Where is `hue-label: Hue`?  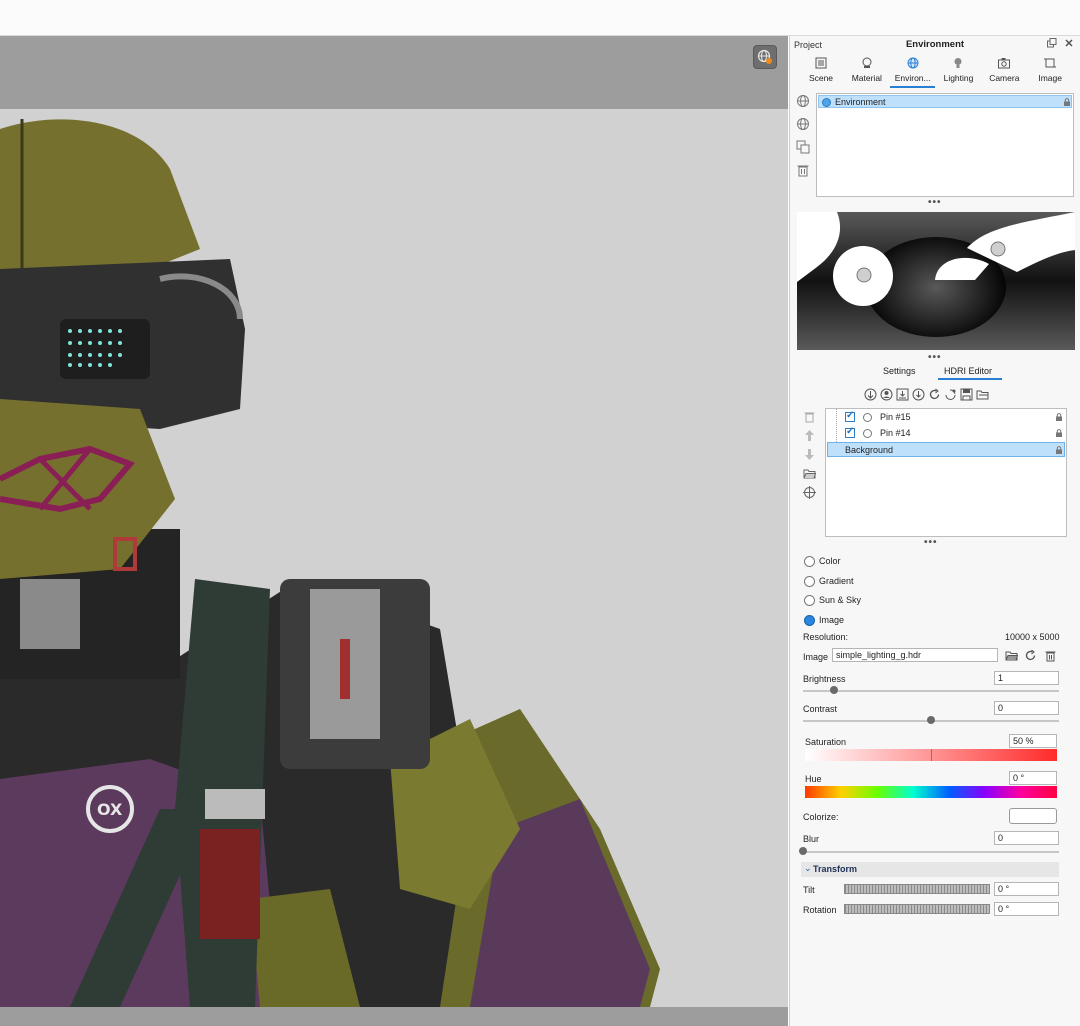 hue-label: Hue is located at coordinates (813, 779).